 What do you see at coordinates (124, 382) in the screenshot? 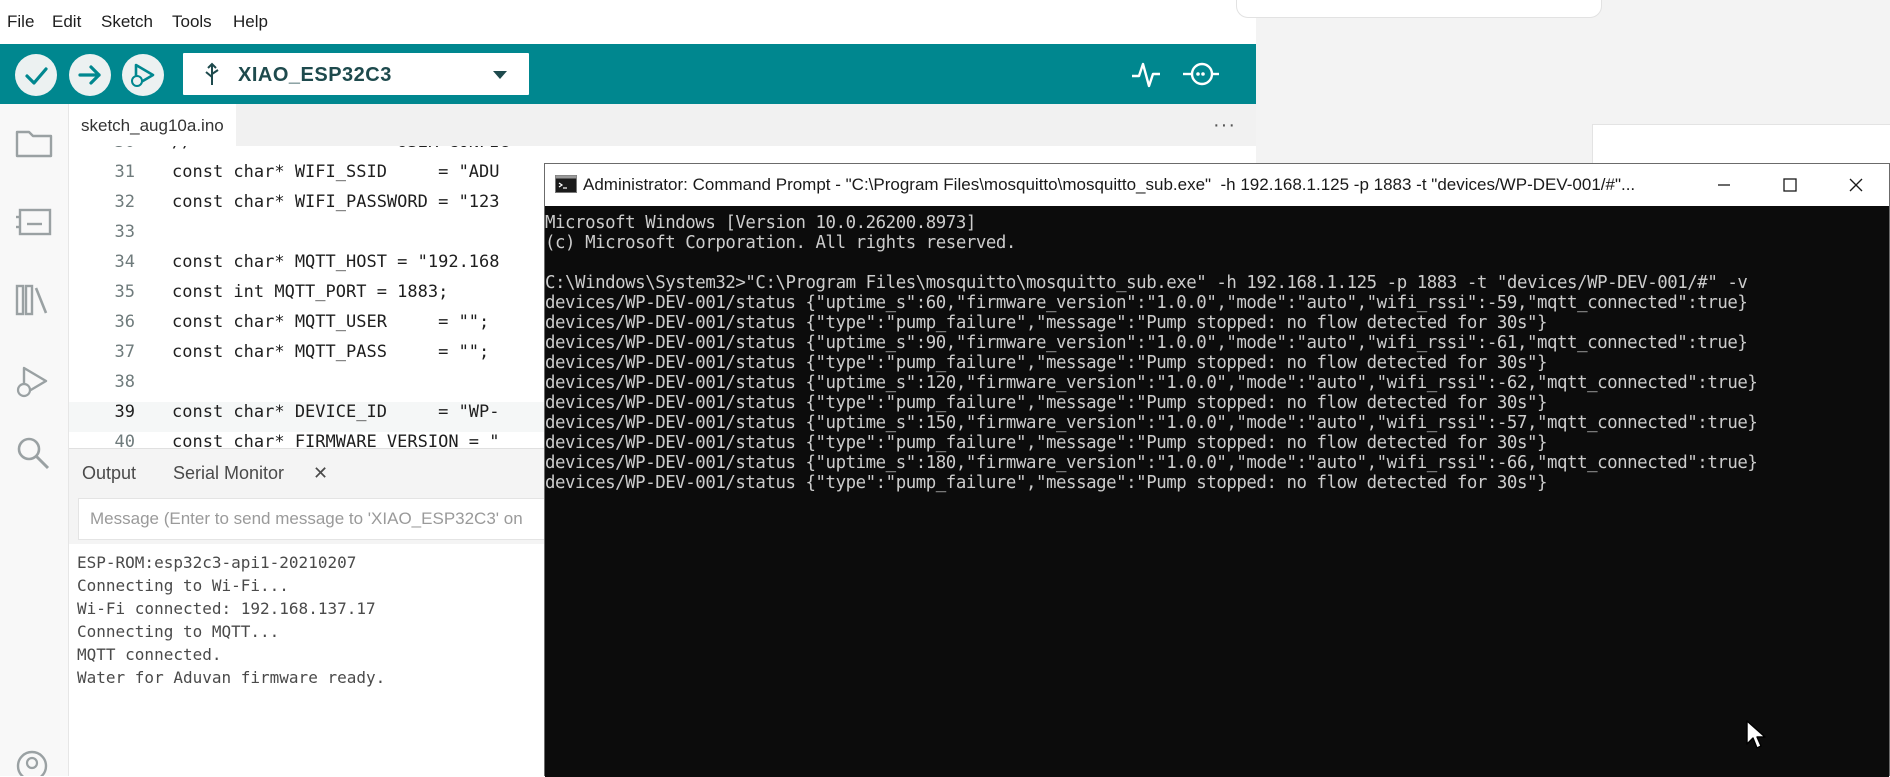
I see `line-number: 38` at bounding box center [124, 382].